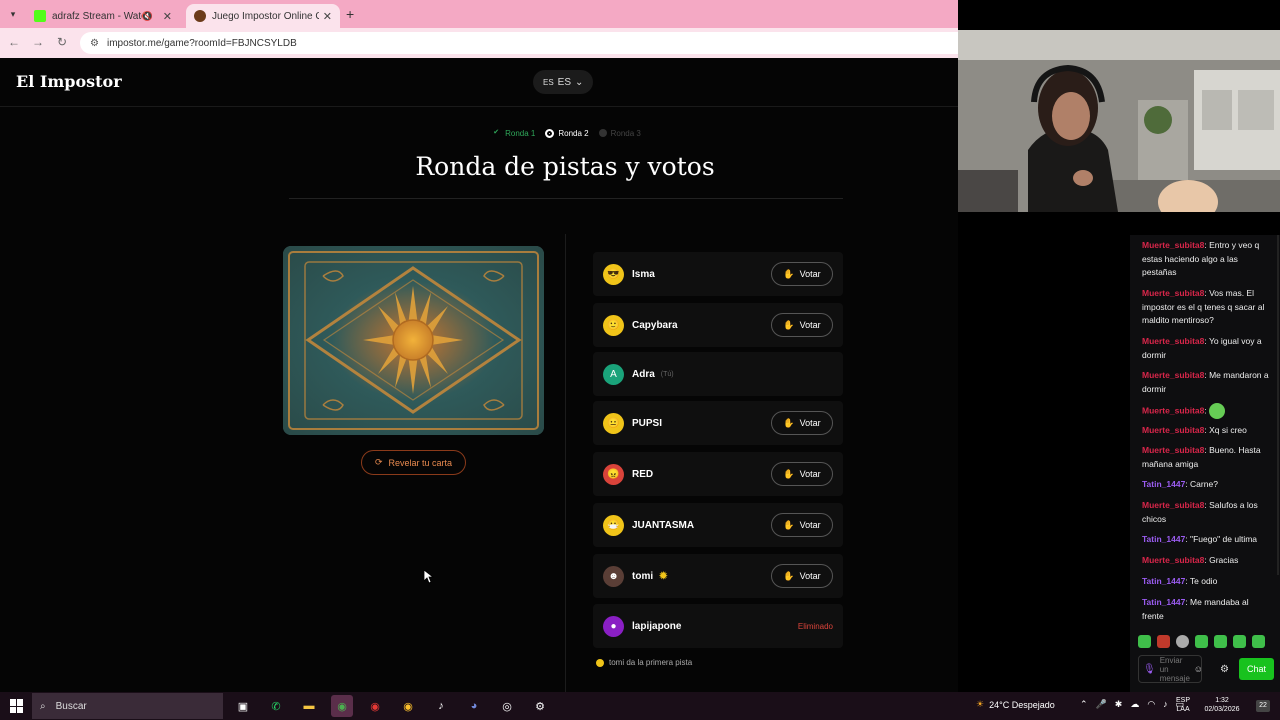 The width and height of the screenshot is (1280, 720). What do you see at coordinates (718, 325) in the screenshot?
I see `player-row: 🙂 Capybara ✋ Votar` at bounding box center [718, 325].